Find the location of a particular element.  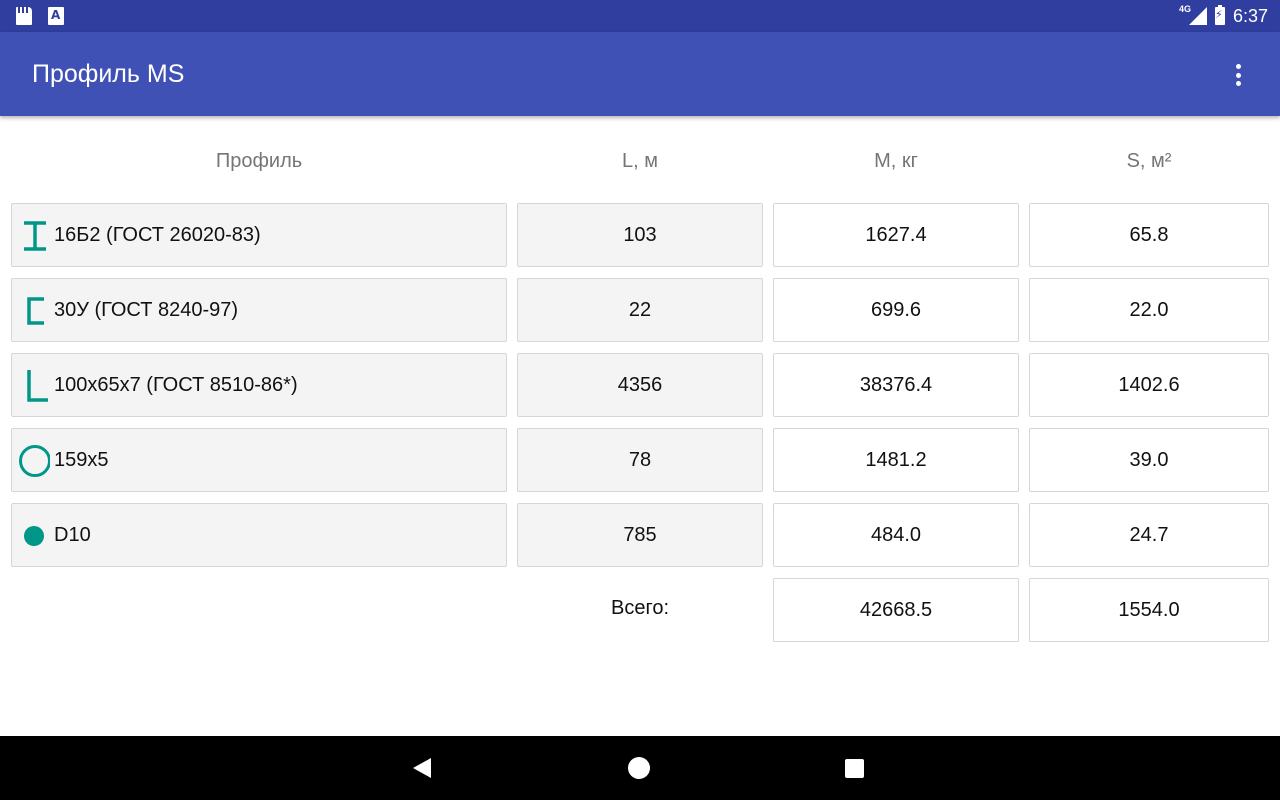

area-value: 22.0 is located at coordinates (1149, 310).